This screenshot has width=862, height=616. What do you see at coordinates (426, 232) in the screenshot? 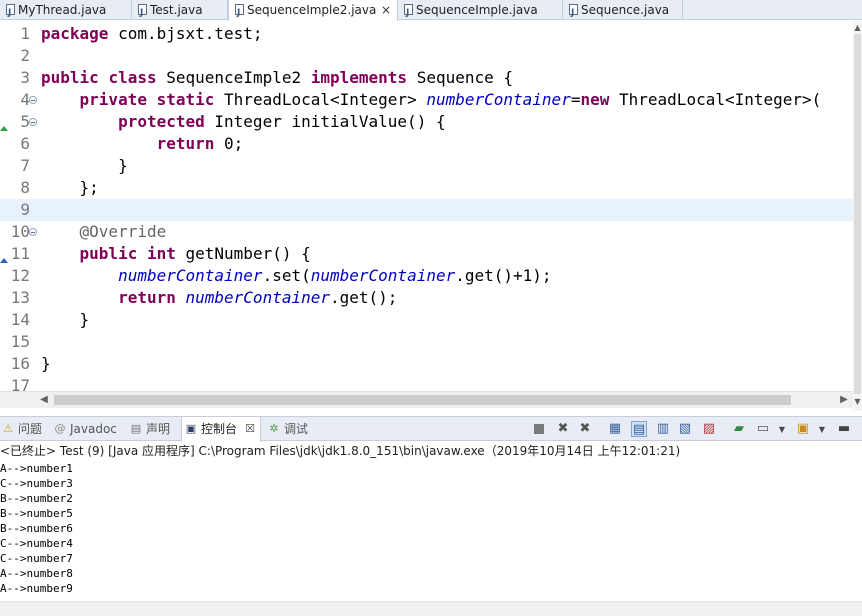
I see `code-line: 10 @Override` at bounding box center [426, 232].